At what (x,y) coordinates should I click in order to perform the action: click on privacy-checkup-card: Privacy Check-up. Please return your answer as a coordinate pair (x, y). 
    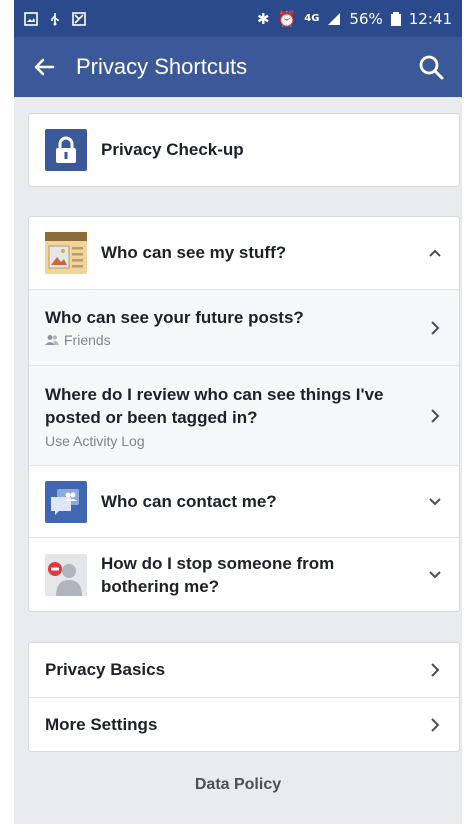
    Looking at the image, I should click on (244, 150).